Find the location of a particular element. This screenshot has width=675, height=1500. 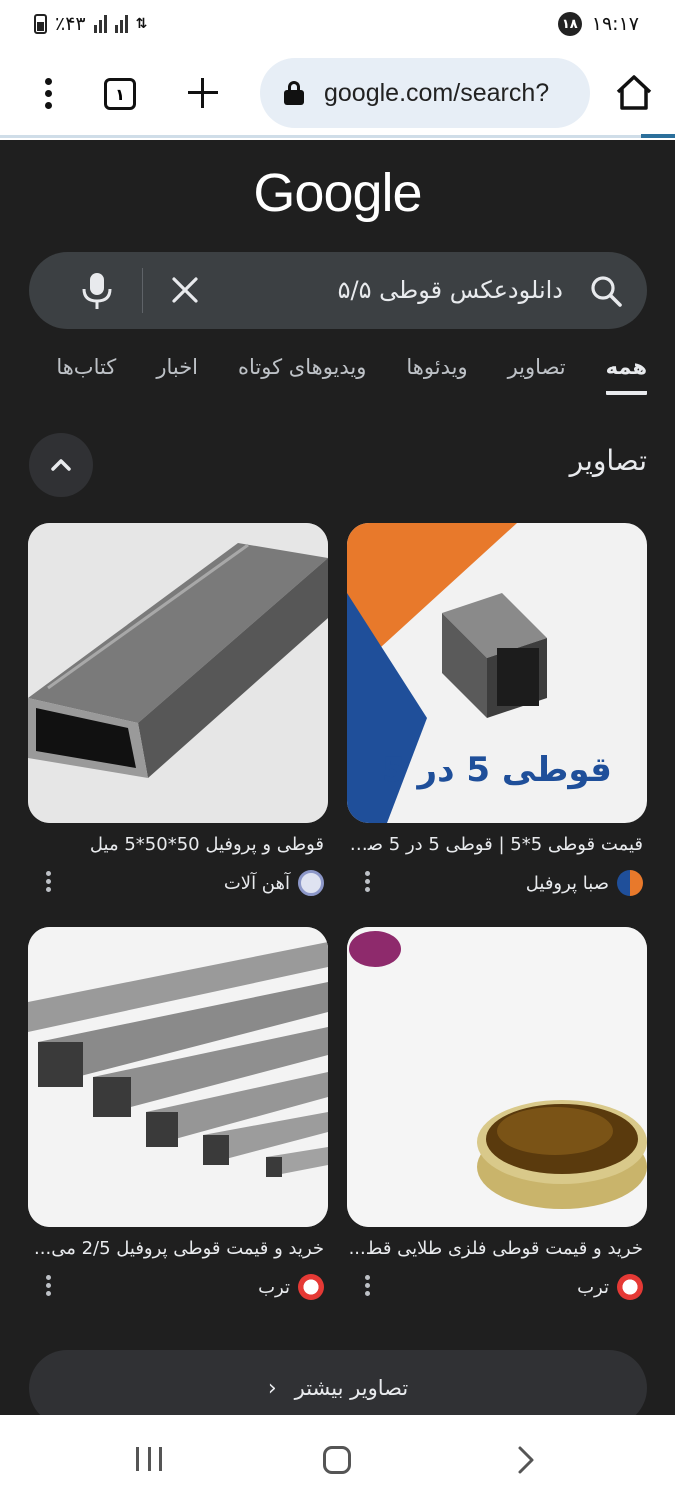

home-button-icon is located at coordinates (337, 1460).